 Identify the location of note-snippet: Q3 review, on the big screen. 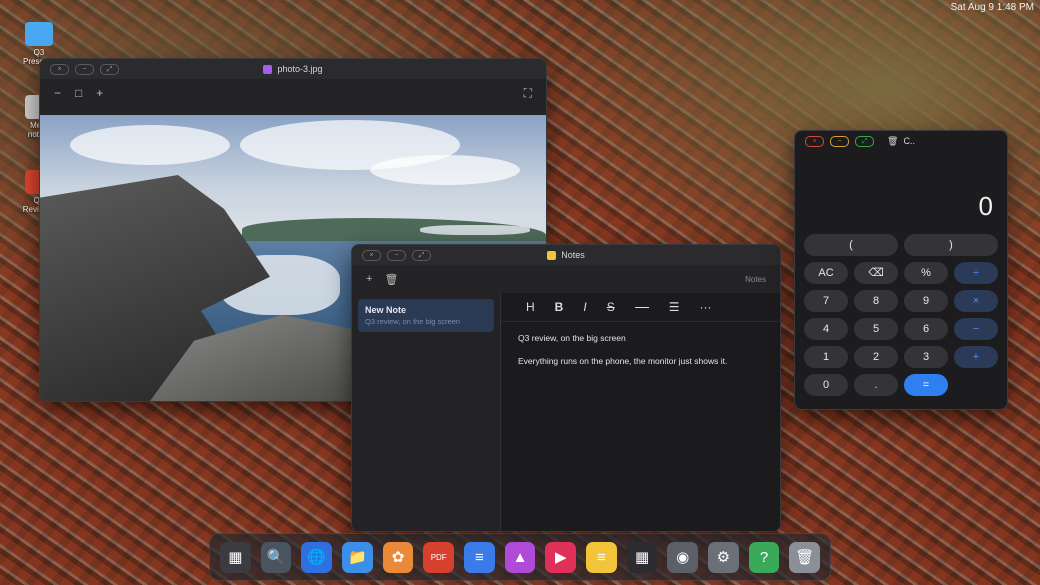
(413, 321).